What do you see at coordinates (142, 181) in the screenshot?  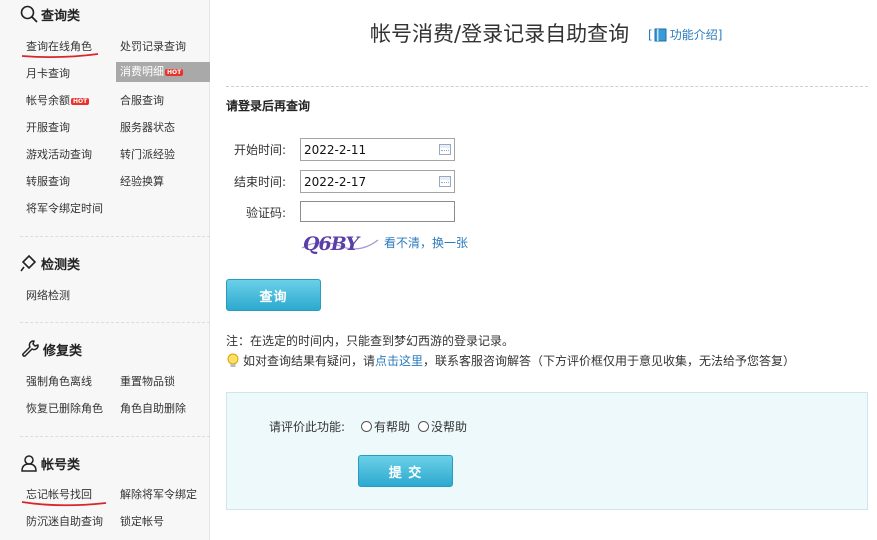 I see `sidebar-item-exp-exchange: 经验换算` at bounding box center [142, 181].